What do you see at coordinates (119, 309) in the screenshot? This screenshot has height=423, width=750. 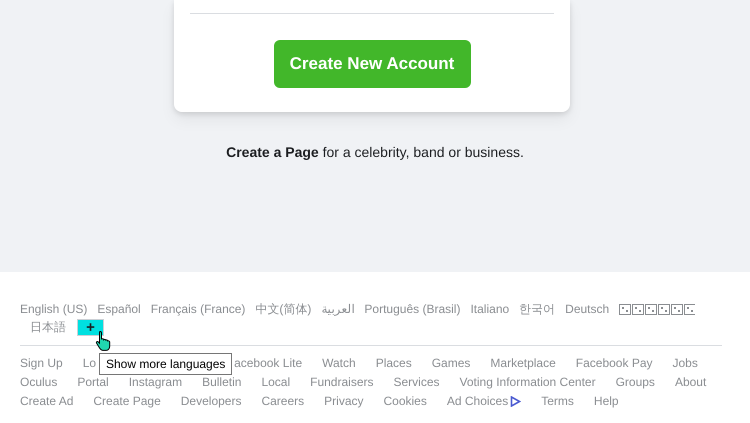 I see `language-link: Español` at bounding box center [119, 309].